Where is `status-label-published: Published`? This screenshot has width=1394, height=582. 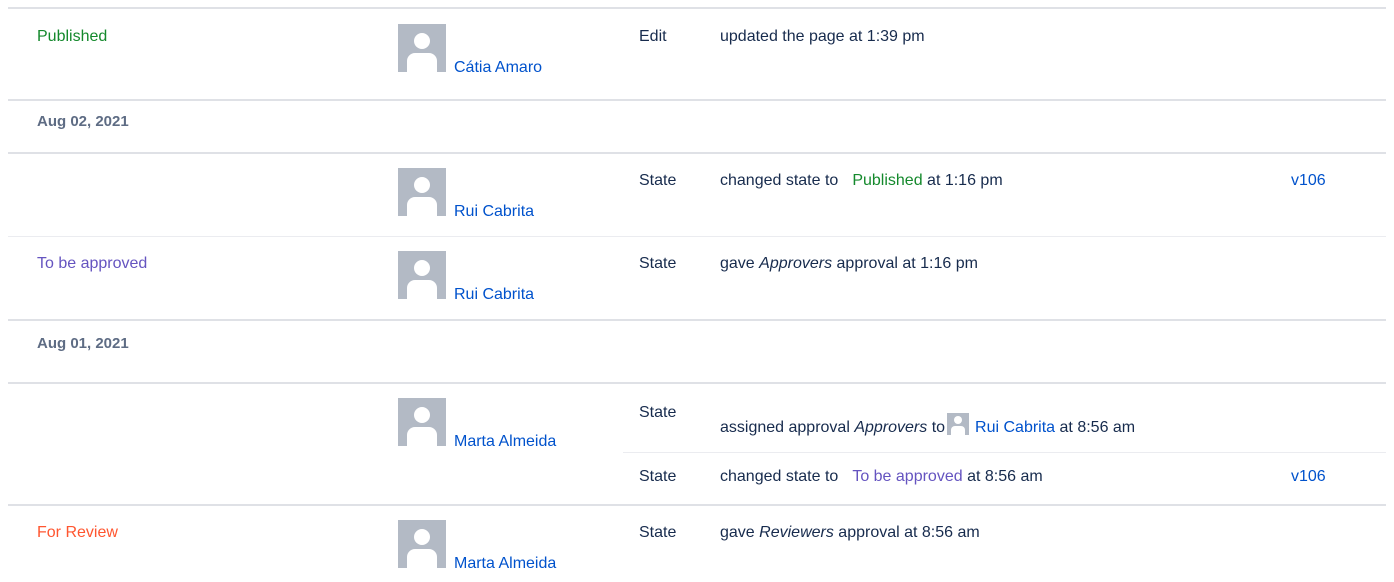
status-label-published: Published is located at coordinates (72, 36).